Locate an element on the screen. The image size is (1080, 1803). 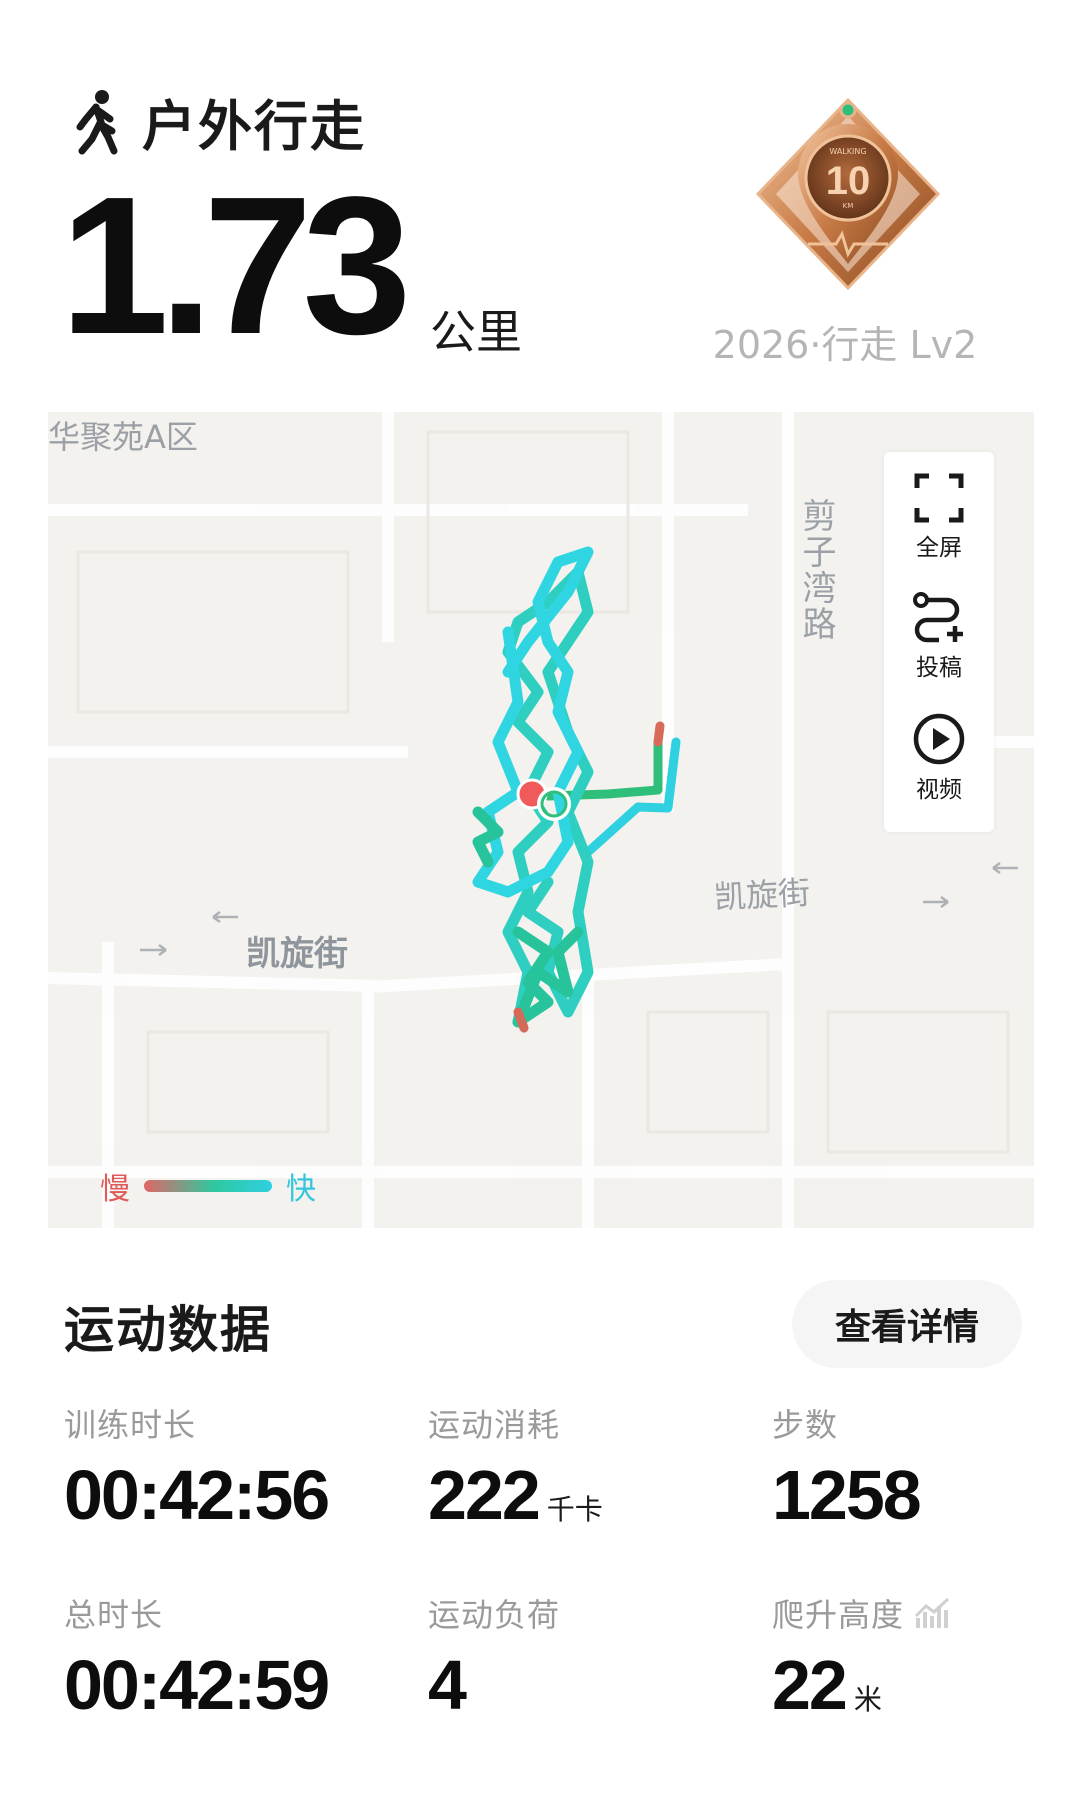
map-label-road: 剪子湾路 is located at coordinates (816, 570).